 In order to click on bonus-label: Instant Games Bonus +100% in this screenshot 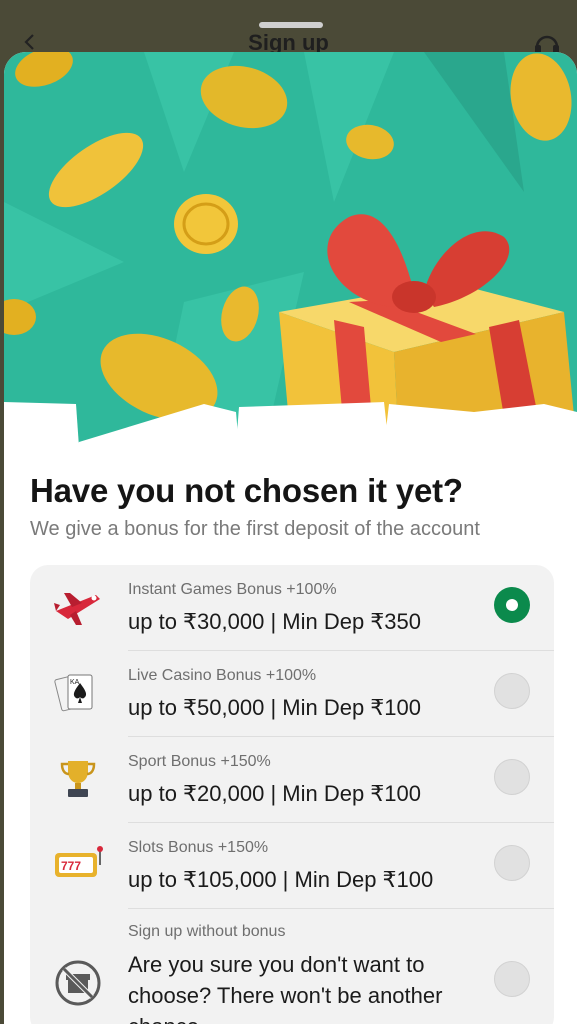, I will do `click(232, 589)`.